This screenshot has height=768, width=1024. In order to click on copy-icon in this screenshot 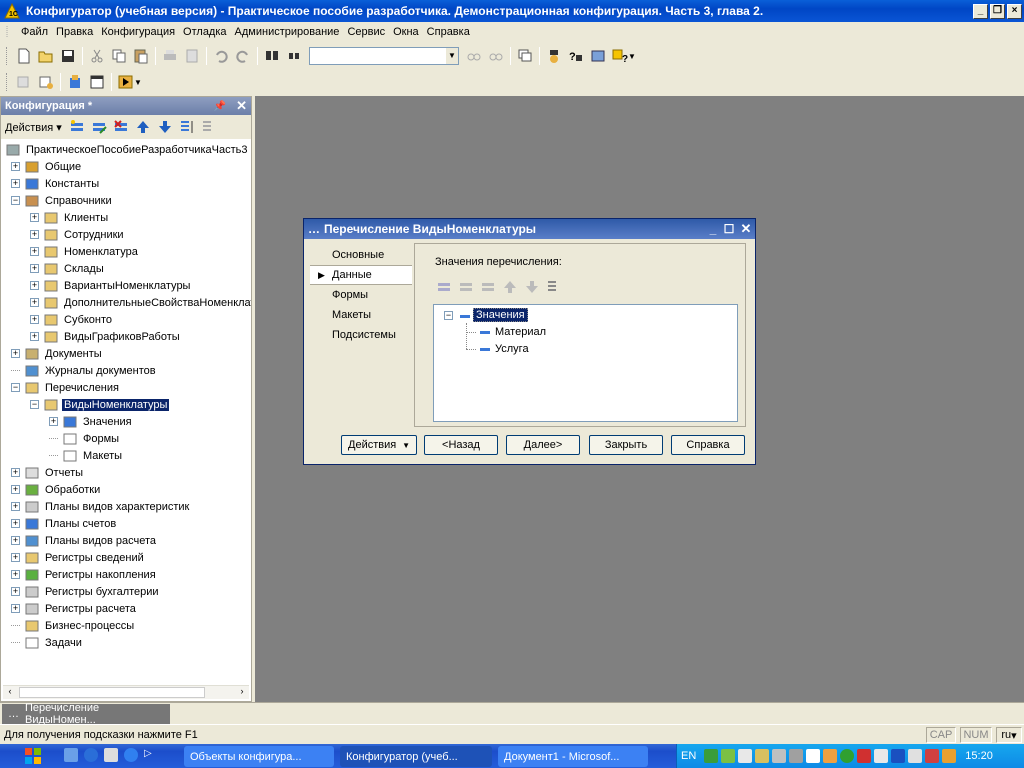, I will do `click(119, 56)`.